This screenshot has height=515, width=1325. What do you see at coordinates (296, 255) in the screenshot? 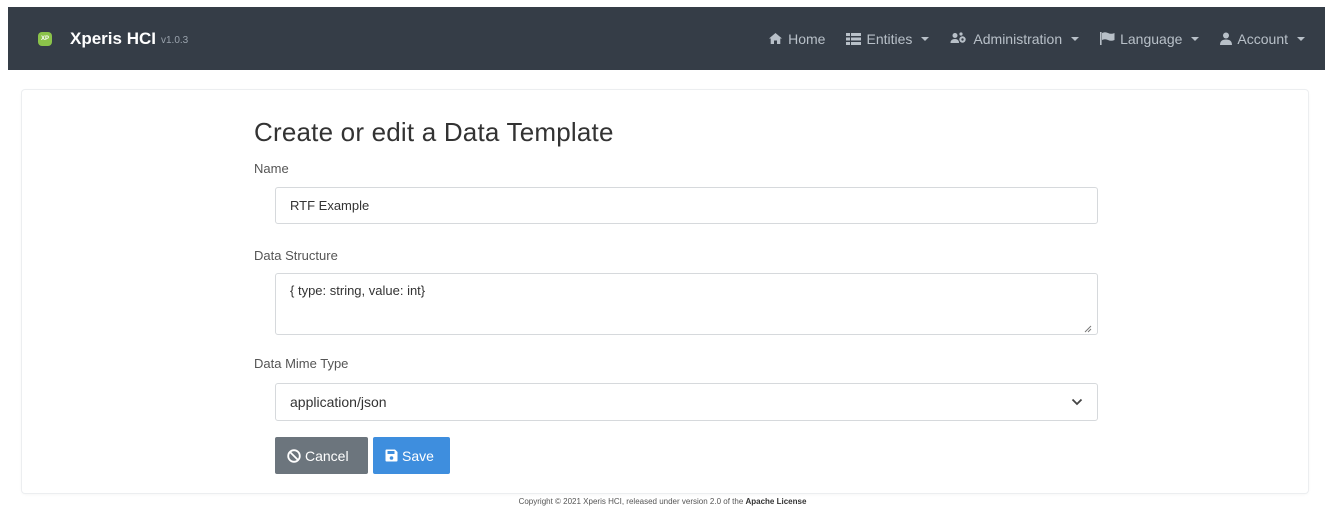
I see `data-structure-label: Data Structure` at bounding box center [296, 255].